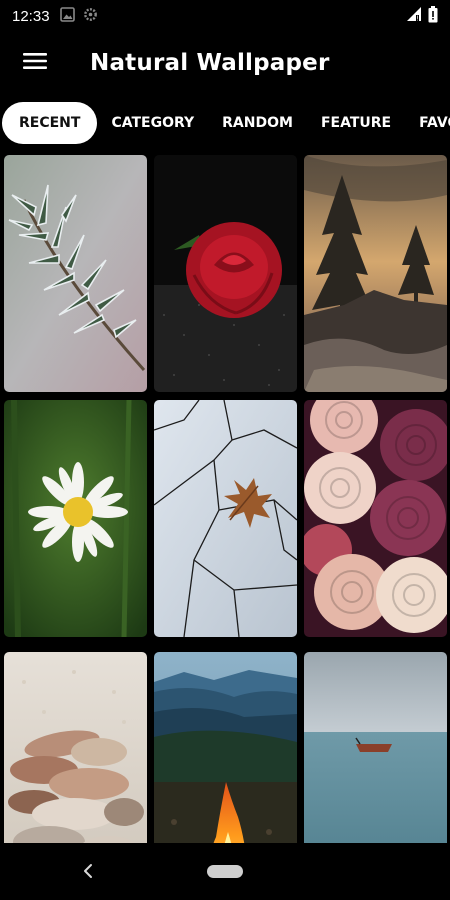  I want to click on tab-category: CATEGORY, so click(152, 123).